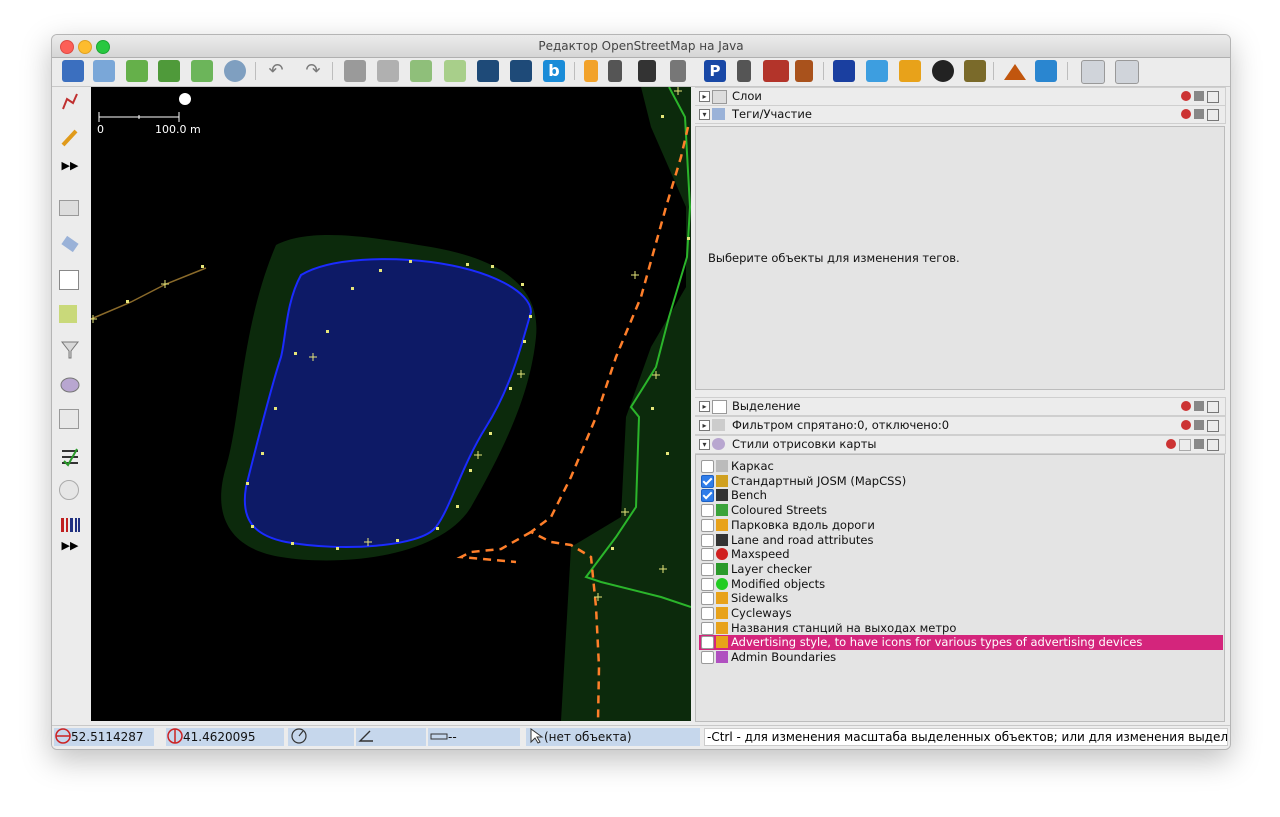  I want to click on style-row: Парковка вдоль дороги, so click(961, 525).